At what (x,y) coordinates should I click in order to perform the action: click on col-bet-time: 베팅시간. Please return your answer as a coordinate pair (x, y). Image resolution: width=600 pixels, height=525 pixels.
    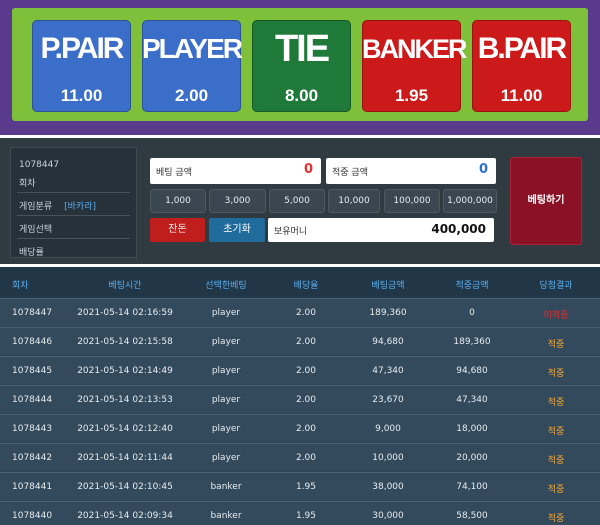
    Looking at the image, I should click on (125, 286).